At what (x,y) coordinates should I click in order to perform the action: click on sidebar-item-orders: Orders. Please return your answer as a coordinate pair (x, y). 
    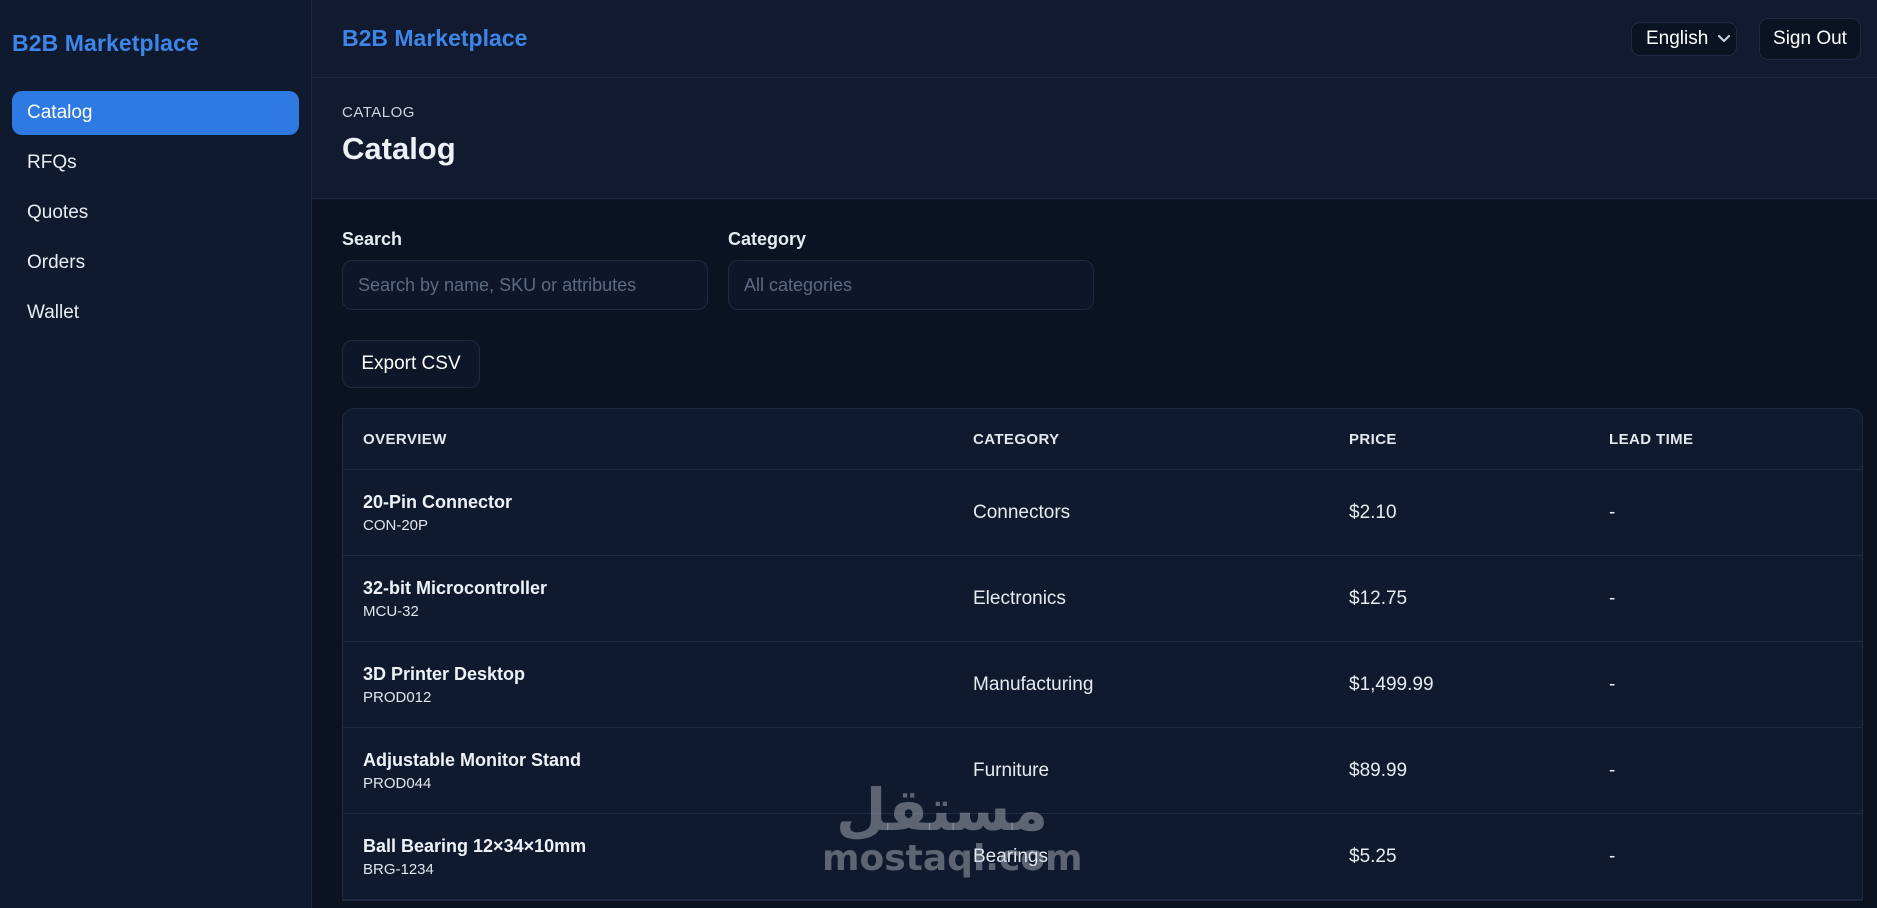
    Looking at the image, I should click on (155, 263).